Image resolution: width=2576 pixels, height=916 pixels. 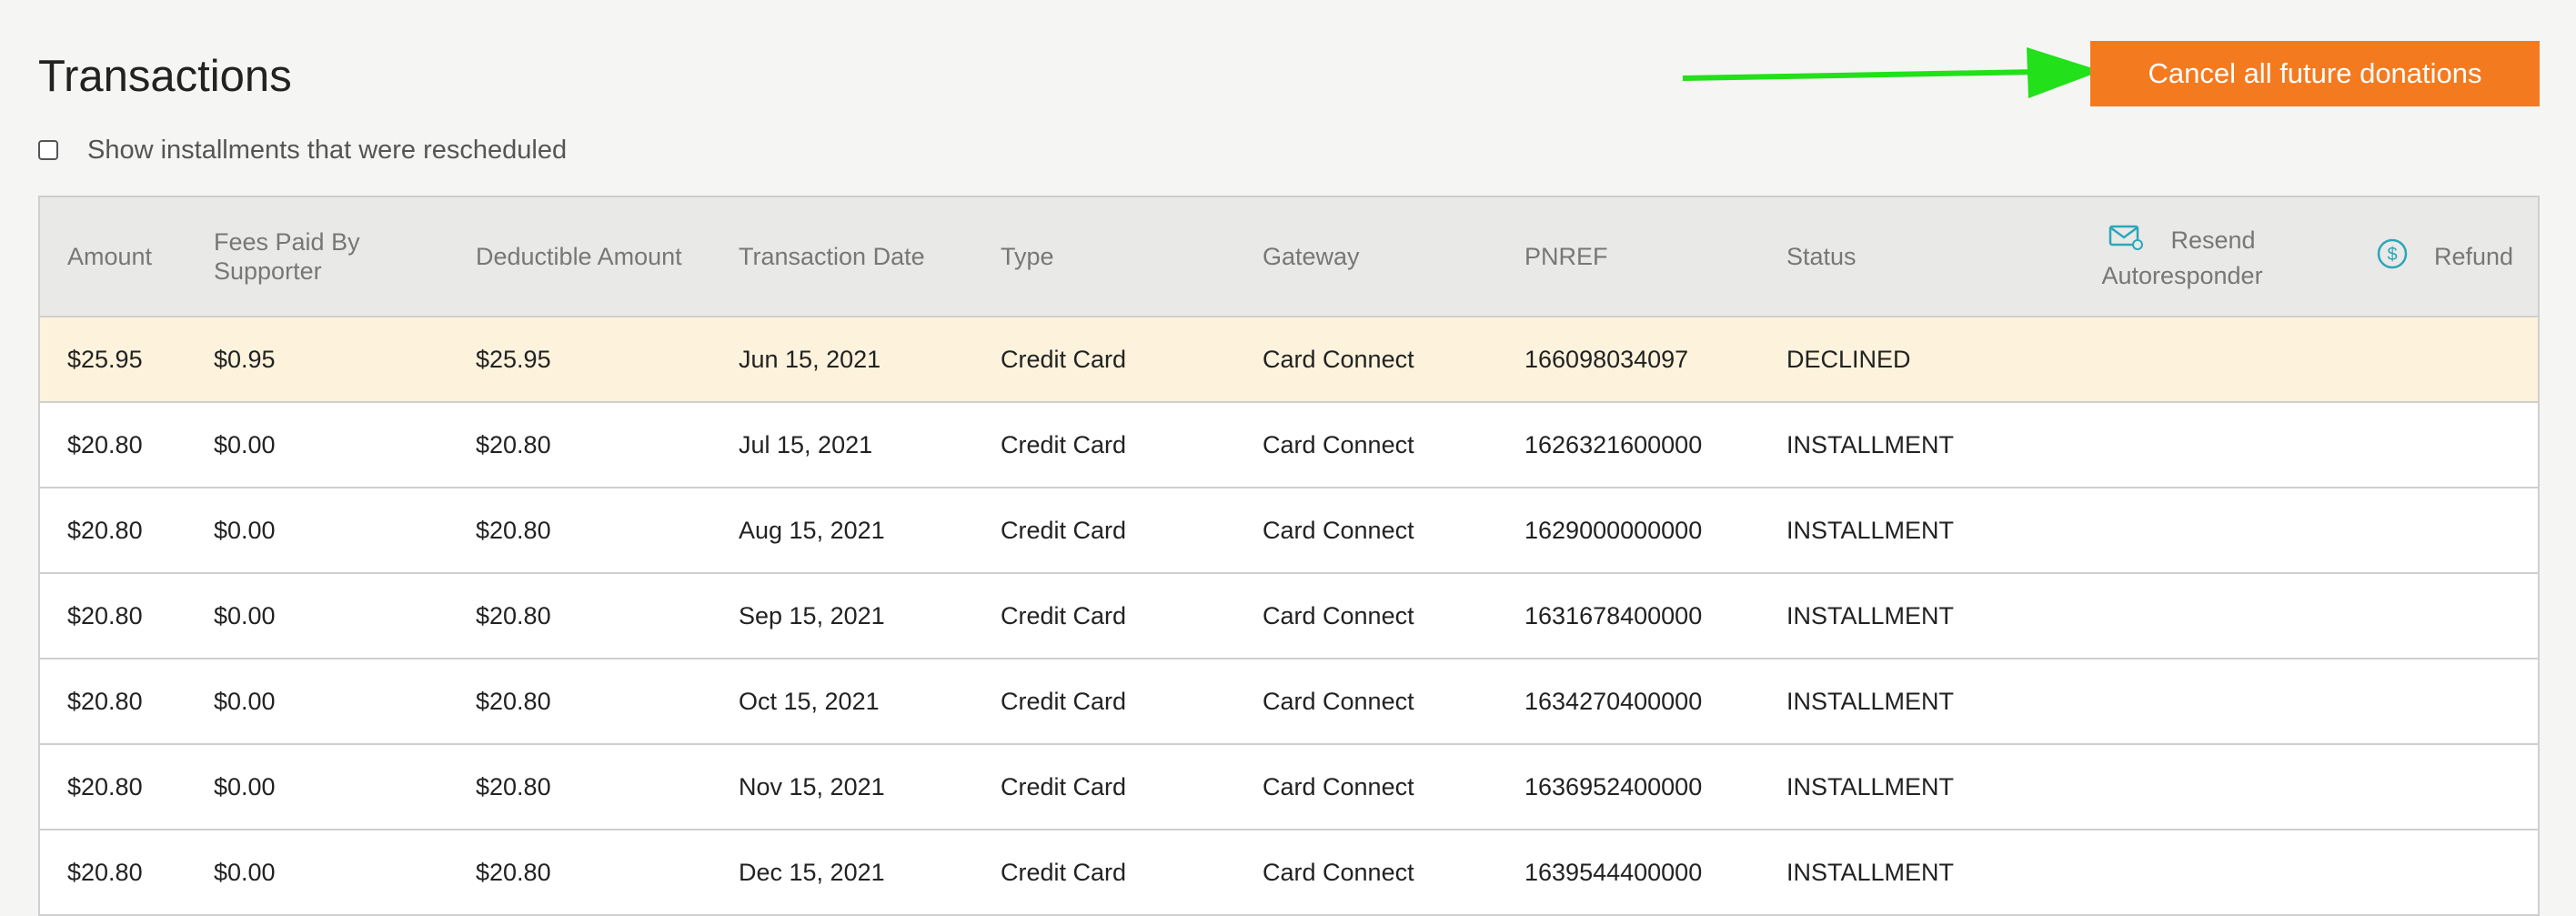 What do you see at coordinates (579, 256) in the screenshot?
I see `header-deductible: Deductible Amount` at bounding box center [579, 256].